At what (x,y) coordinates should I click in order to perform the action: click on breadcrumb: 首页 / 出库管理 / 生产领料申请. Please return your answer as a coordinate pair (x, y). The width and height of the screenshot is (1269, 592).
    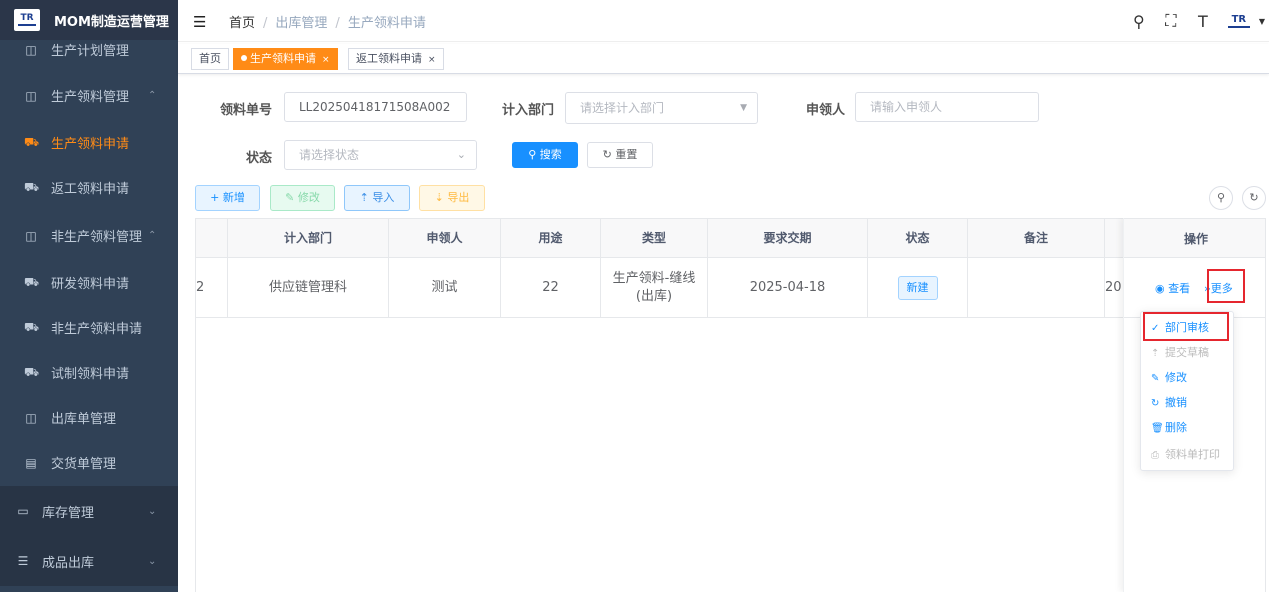
    Looking at the image, I should click on (327, 23).